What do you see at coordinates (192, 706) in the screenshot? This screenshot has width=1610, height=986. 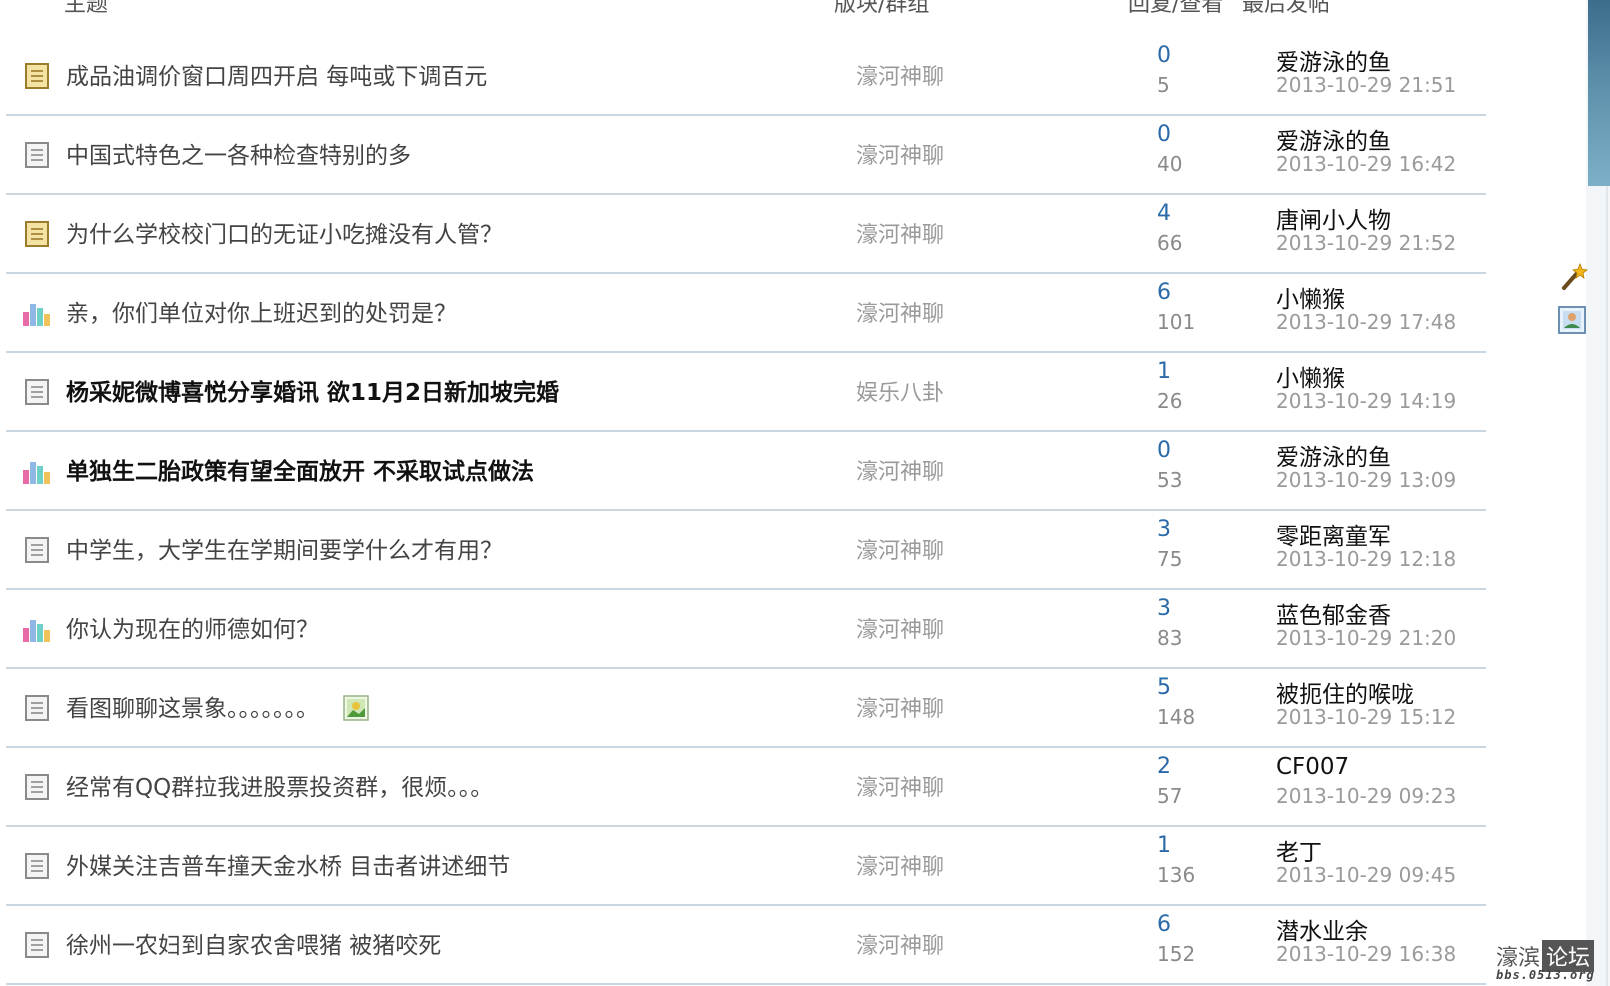 I see `thread-title-link: 看图聊聊这景象。。。。。。。` at bounding box center [192, 706].